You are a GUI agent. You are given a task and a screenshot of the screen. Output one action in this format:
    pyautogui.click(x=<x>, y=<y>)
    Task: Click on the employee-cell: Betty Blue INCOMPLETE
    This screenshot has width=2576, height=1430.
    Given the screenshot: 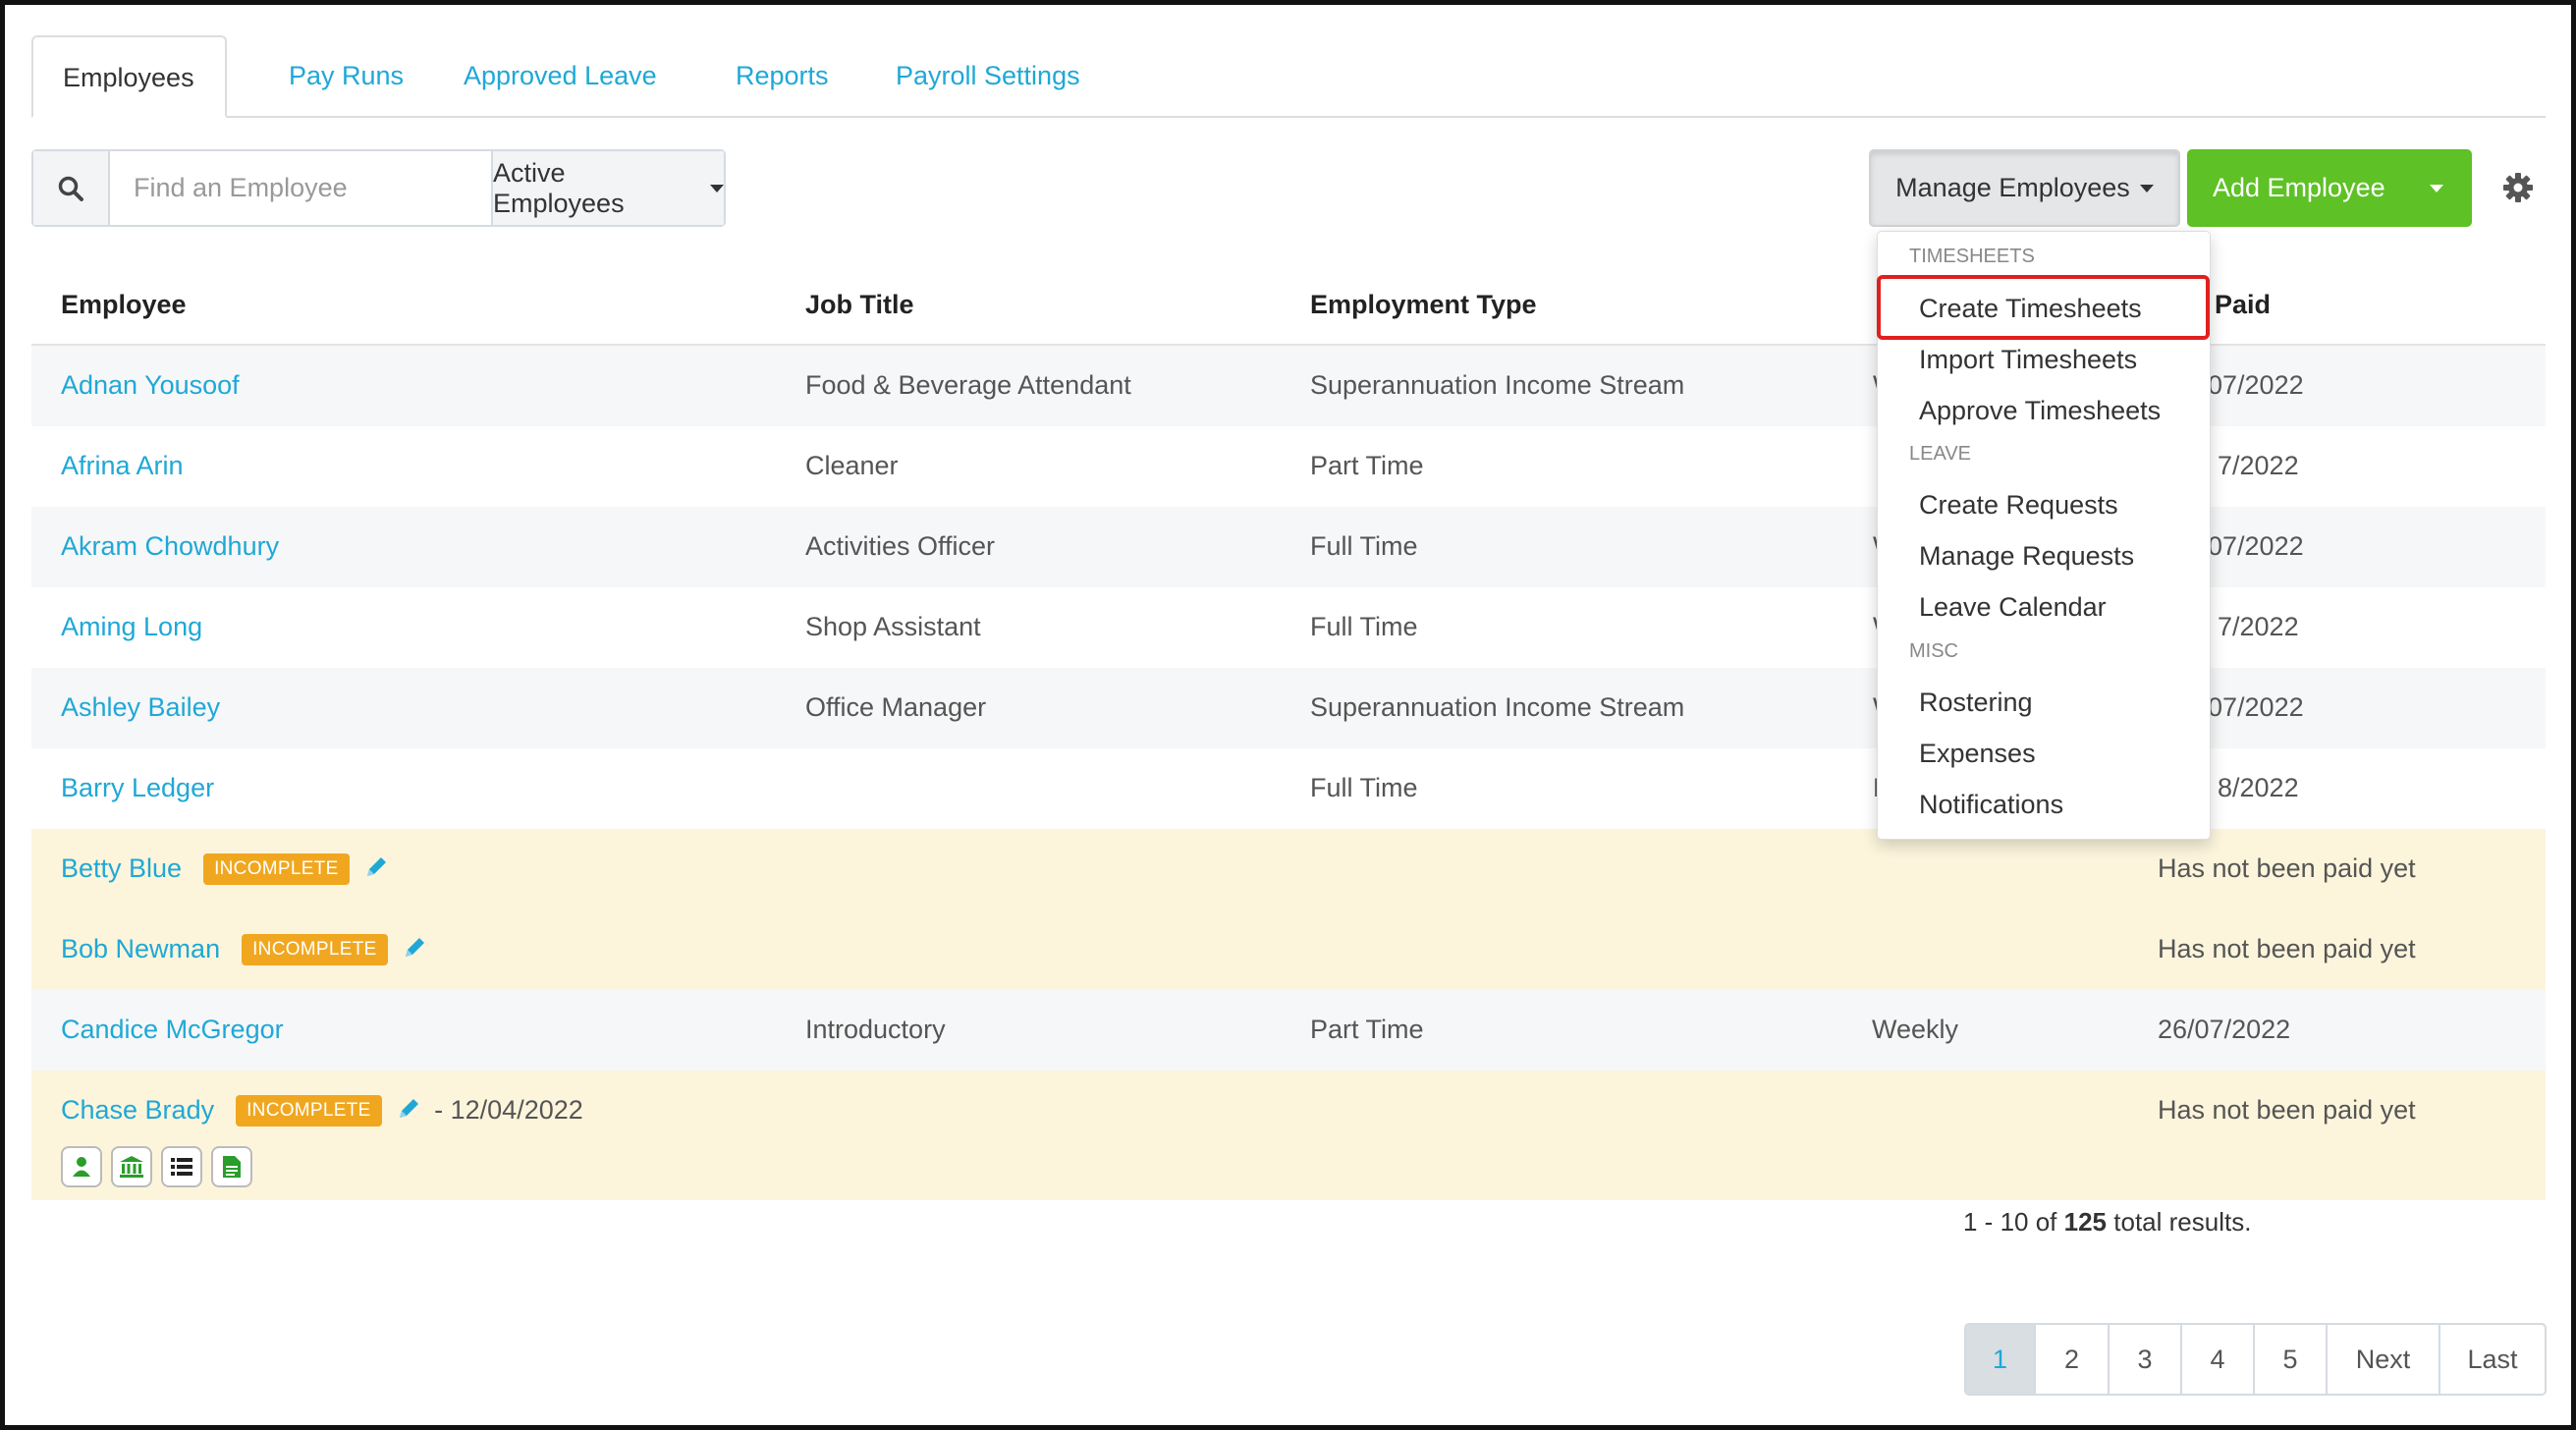 What is the action you would take?
    pyautogui.click(x=225, y=869)
    